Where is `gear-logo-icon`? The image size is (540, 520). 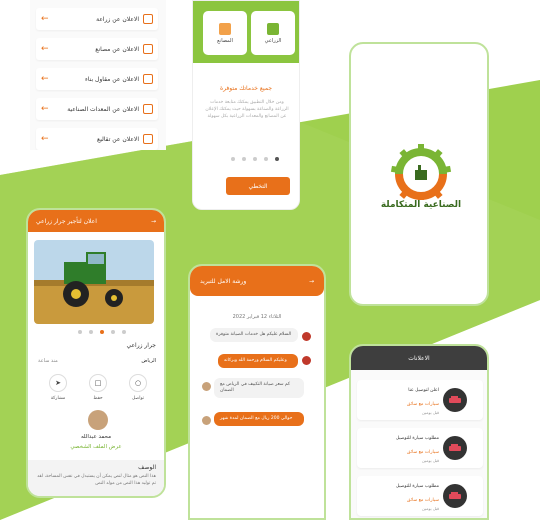 gear-logo-icon is located at coordinates (421, 174).